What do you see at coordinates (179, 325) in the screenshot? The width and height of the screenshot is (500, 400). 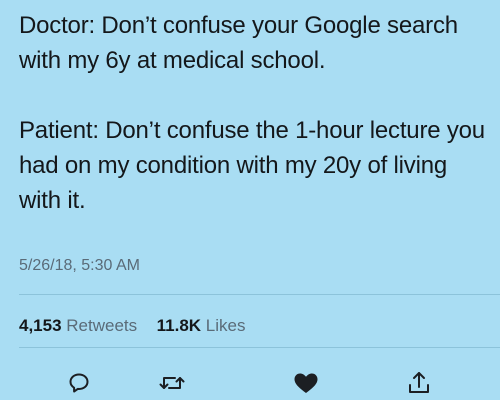 I see `like-count: 11.8K` at bounding box center [179, 325].